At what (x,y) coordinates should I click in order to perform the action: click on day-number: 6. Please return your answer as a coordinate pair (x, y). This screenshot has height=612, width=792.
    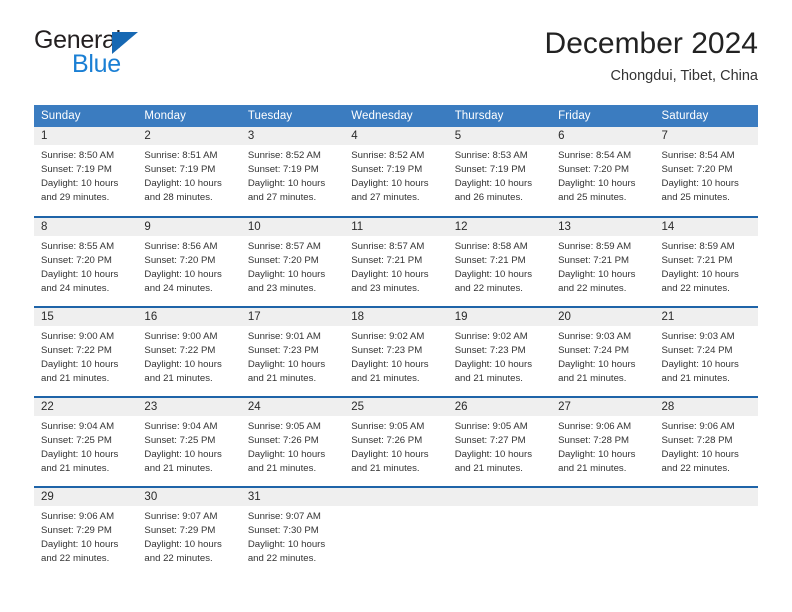
    Looking at the image, I should click on (603, 136).